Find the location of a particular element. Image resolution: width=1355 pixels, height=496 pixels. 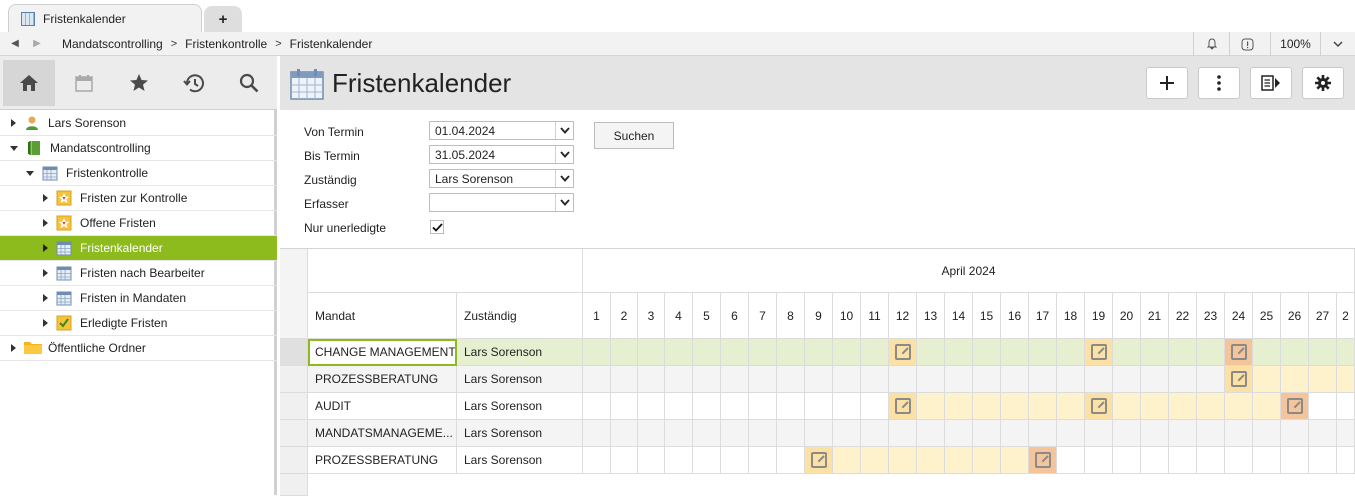

alert-button is located at coordinates (1247, 44).